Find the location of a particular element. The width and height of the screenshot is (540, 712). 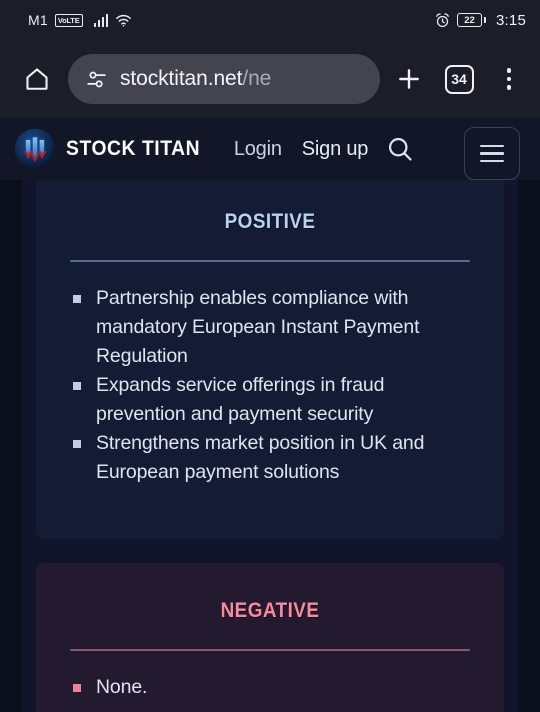

battery-indicator: 22 is located at coordinates (471, 20).